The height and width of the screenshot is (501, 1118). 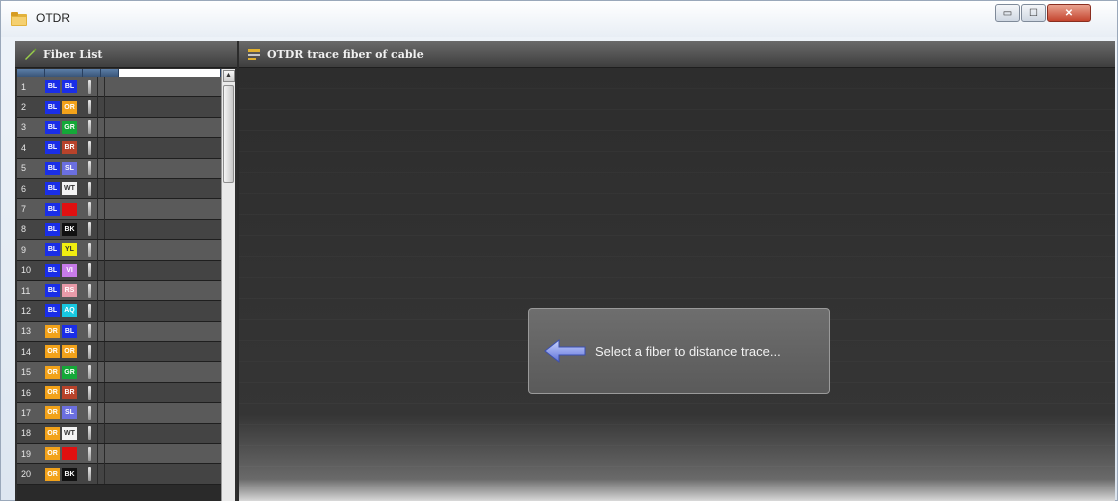 I want to click on fiber-row: 19 OR RD, so click(x=119, y=454).